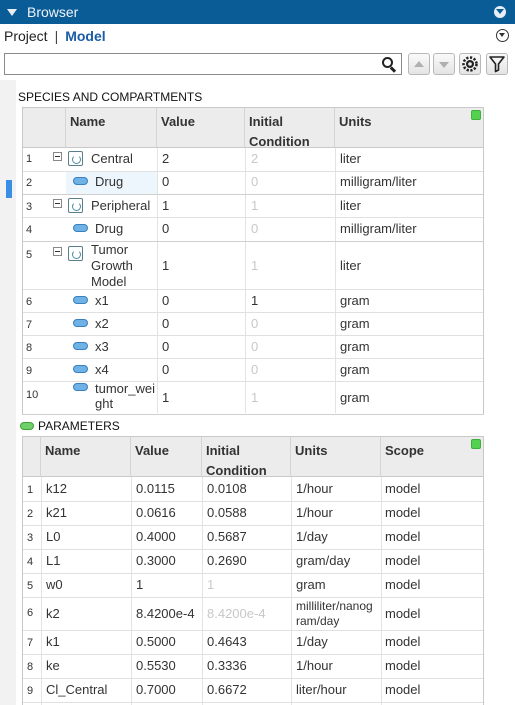  What do you see at coordinates (26, 36) in the screenshot?
I see `tab-project: Project` at bounding box center [26, 36].